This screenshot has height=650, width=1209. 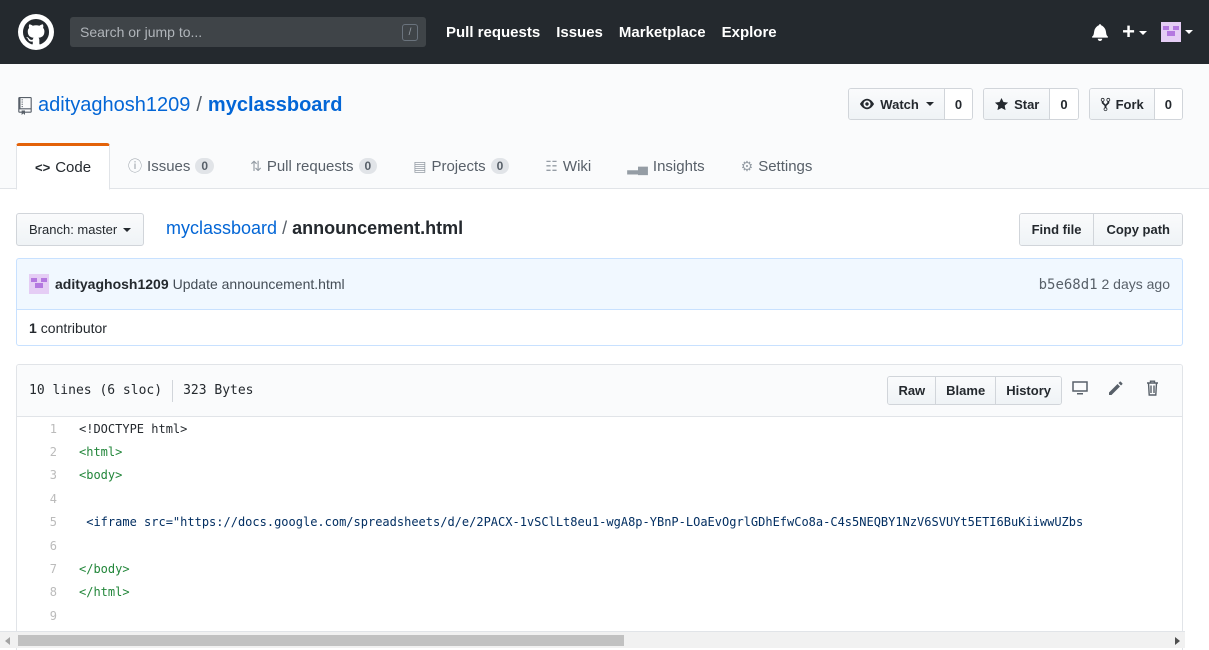 I want to click on tab-settings: ⚙ Settings, so click(x=777, y=166).